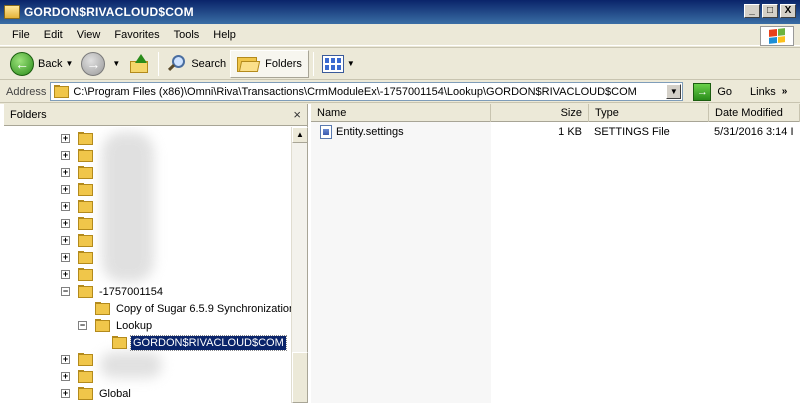 This screenshot has width=800, height=403. I want to click on scrollbar-thumb, so click(300, 377).